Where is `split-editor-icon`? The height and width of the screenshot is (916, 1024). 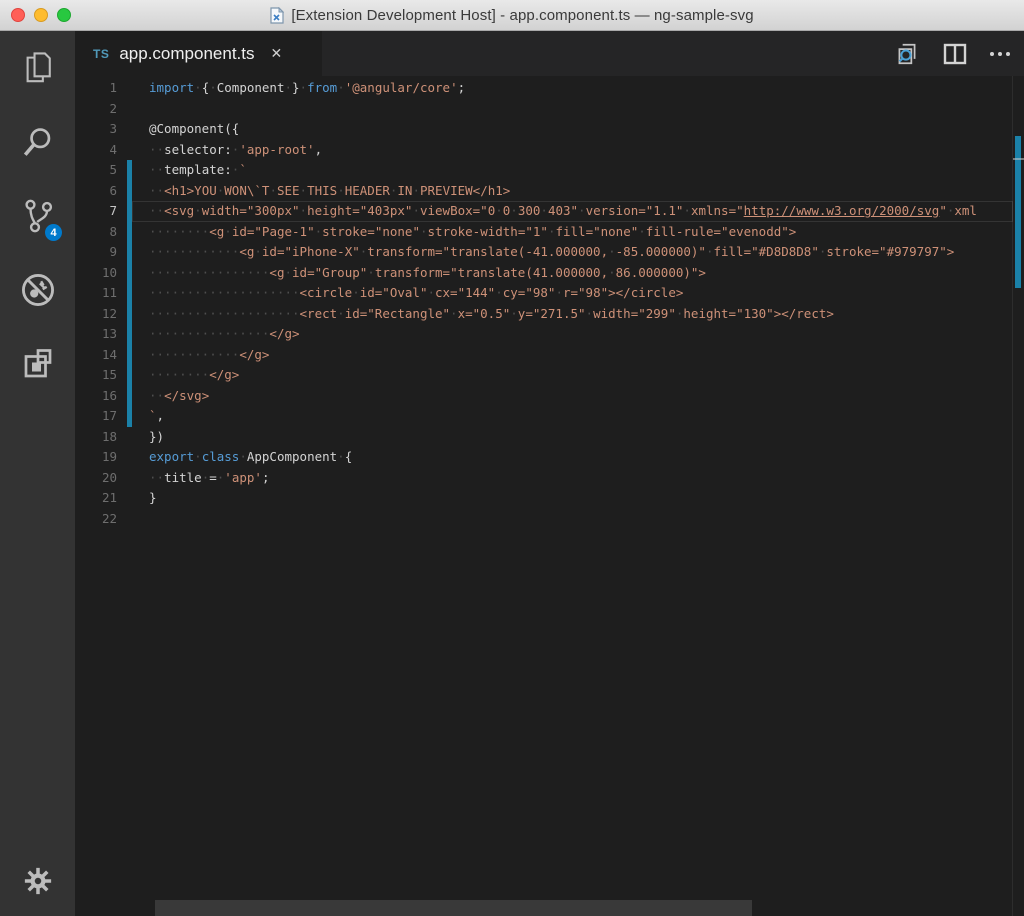
split-editor-icon is located at coordinates (955, 54).